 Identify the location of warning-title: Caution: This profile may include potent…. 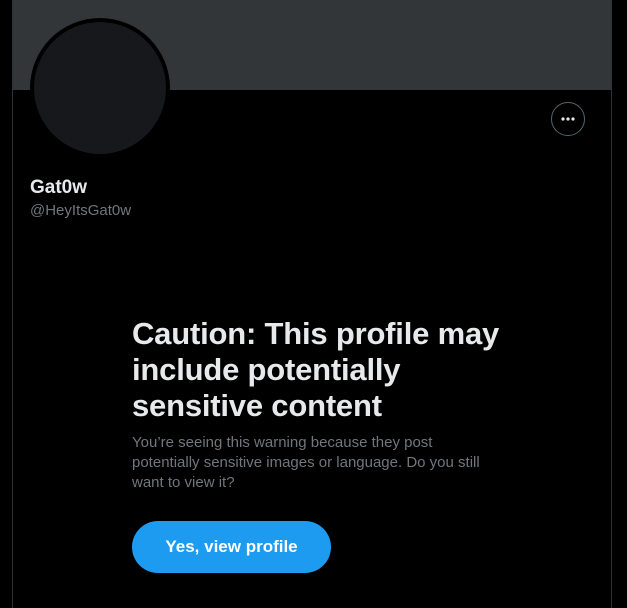
(316, 369).